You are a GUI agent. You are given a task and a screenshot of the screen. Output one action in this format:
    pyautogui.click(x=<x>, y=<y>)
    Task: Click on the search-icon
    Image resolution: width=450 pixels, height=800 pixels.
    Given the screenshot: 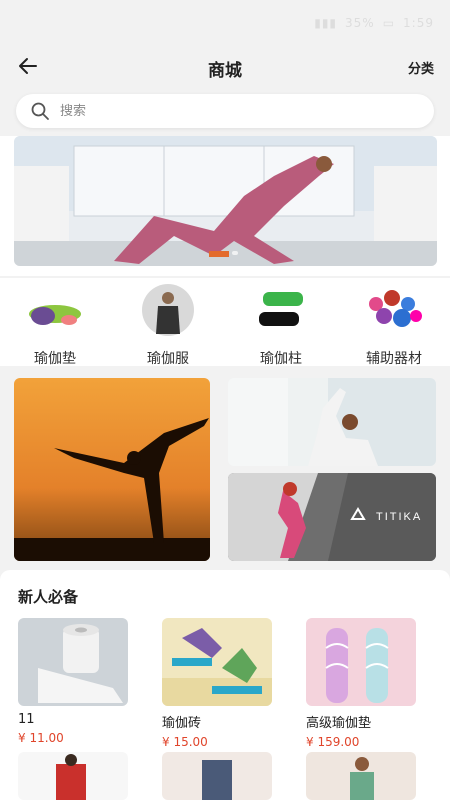 What is the action you would take?
    pyautogui.click(x=40, y=111)
    